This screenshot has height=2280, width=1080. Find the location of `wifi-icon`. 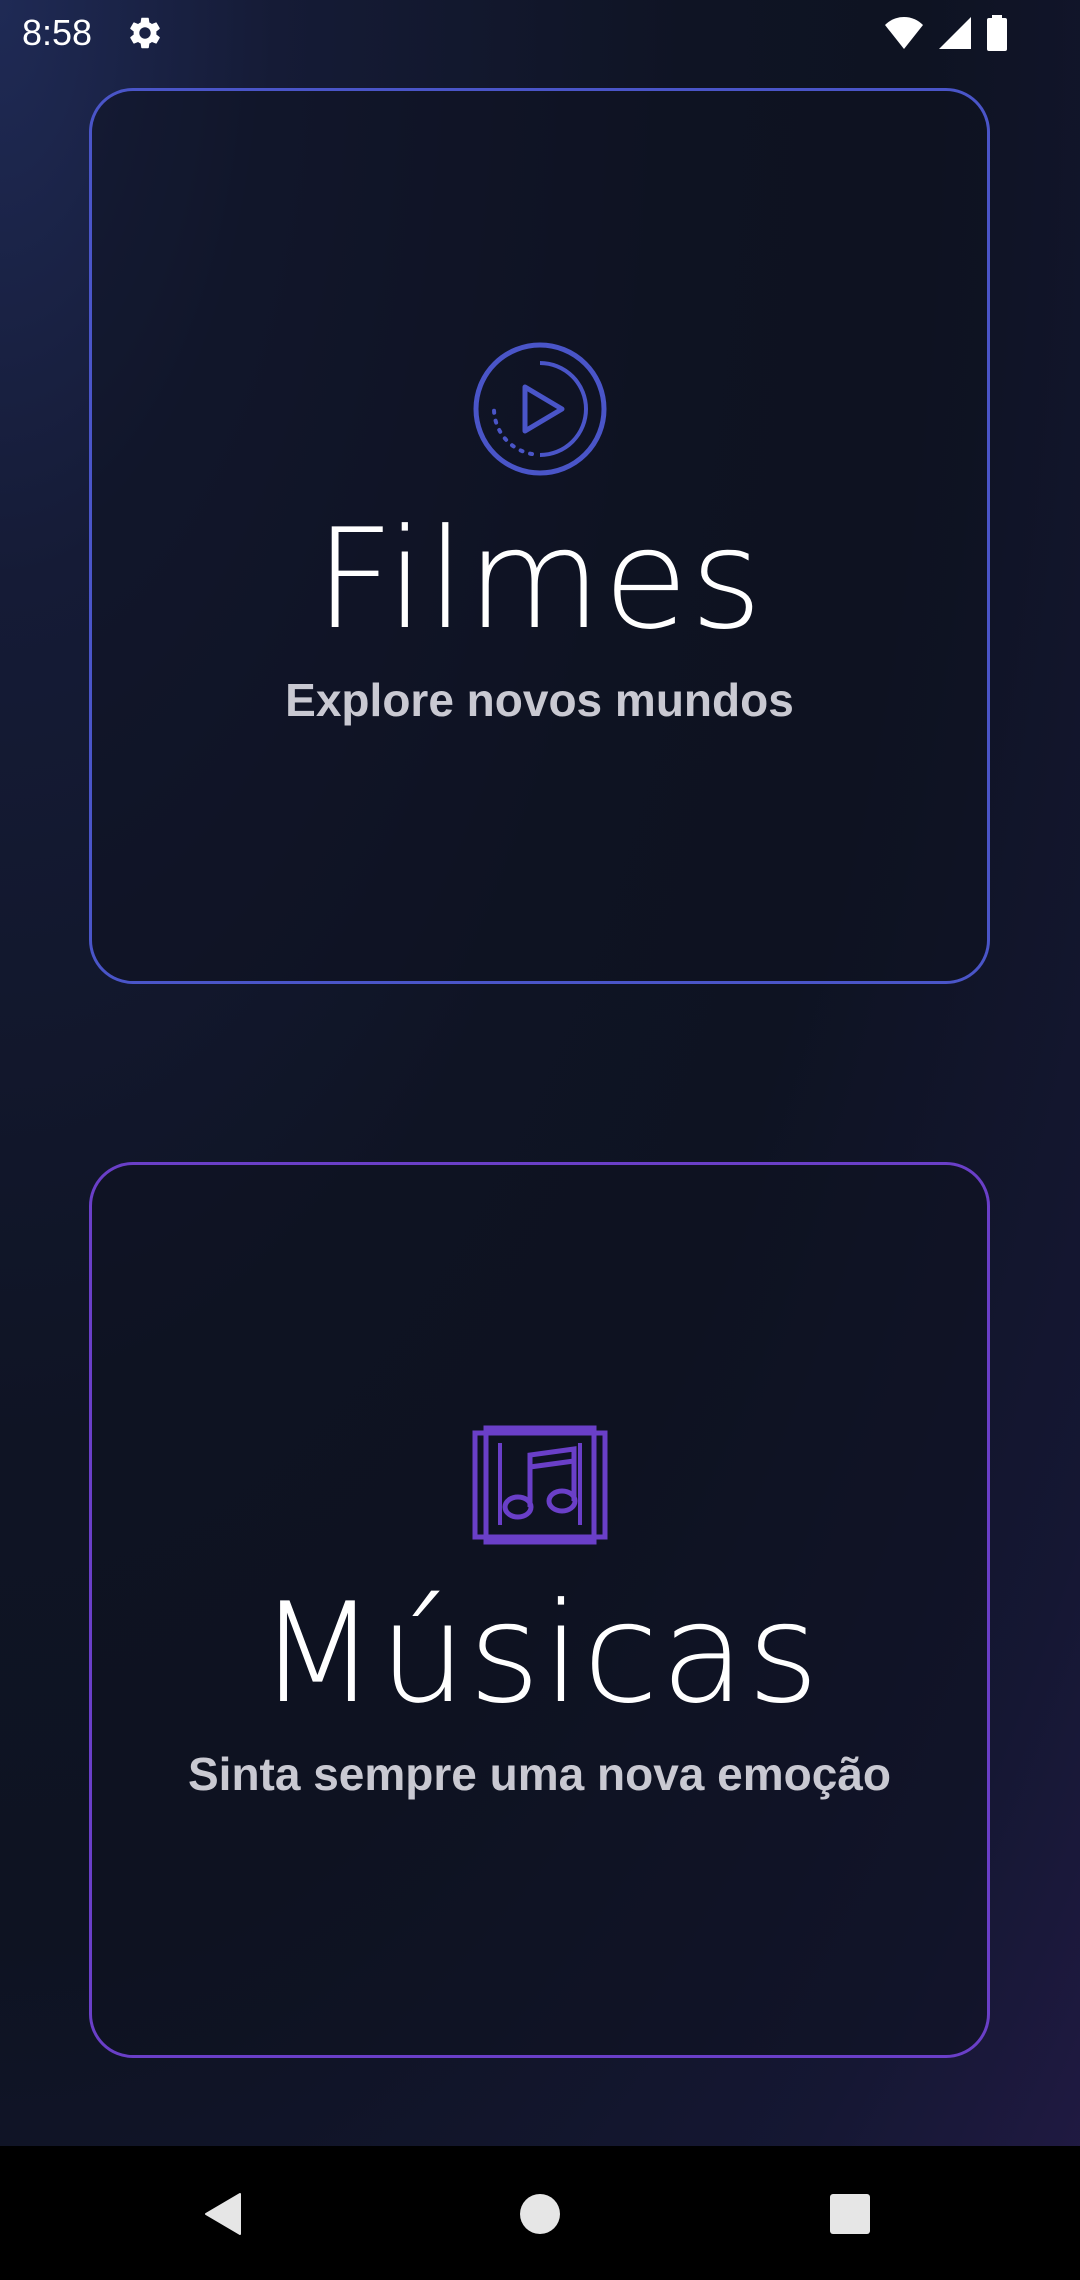

wifi-icon is located at coordinates (904, 33).